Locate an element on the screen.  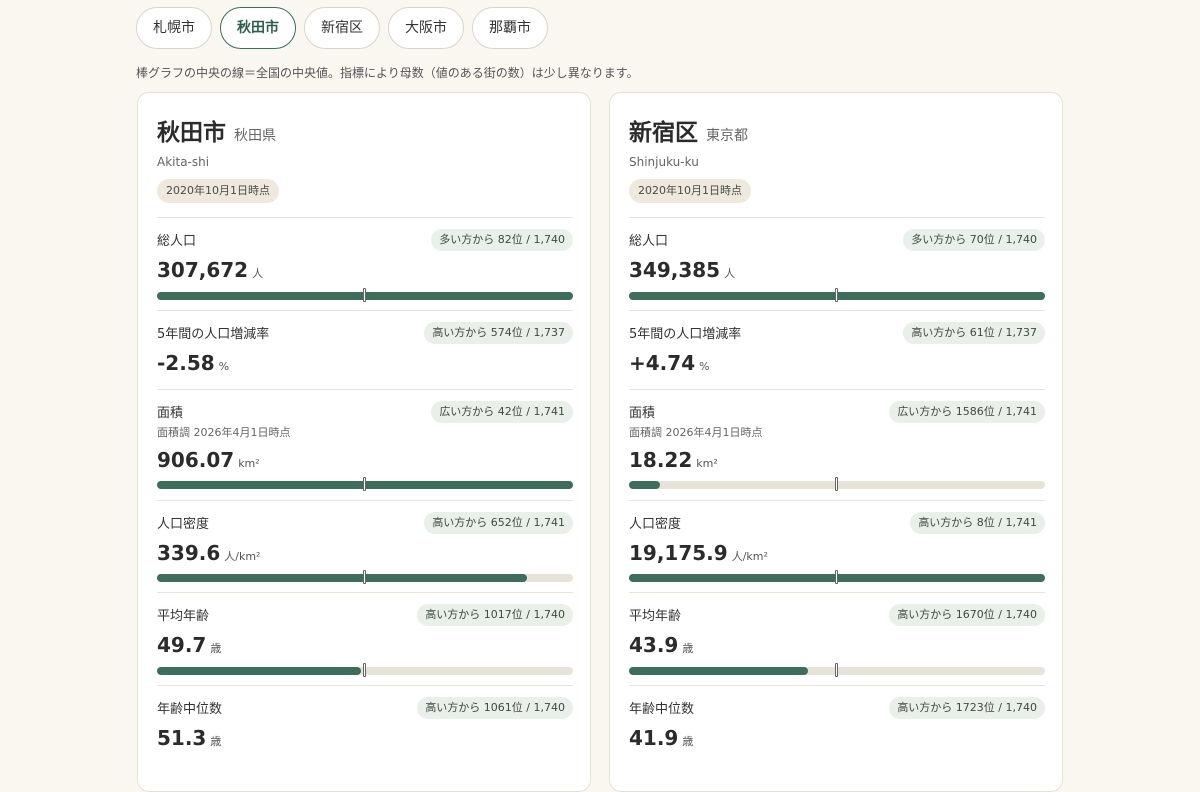
metric-value: 51.3 歳 is located at coordinates (189, 738).